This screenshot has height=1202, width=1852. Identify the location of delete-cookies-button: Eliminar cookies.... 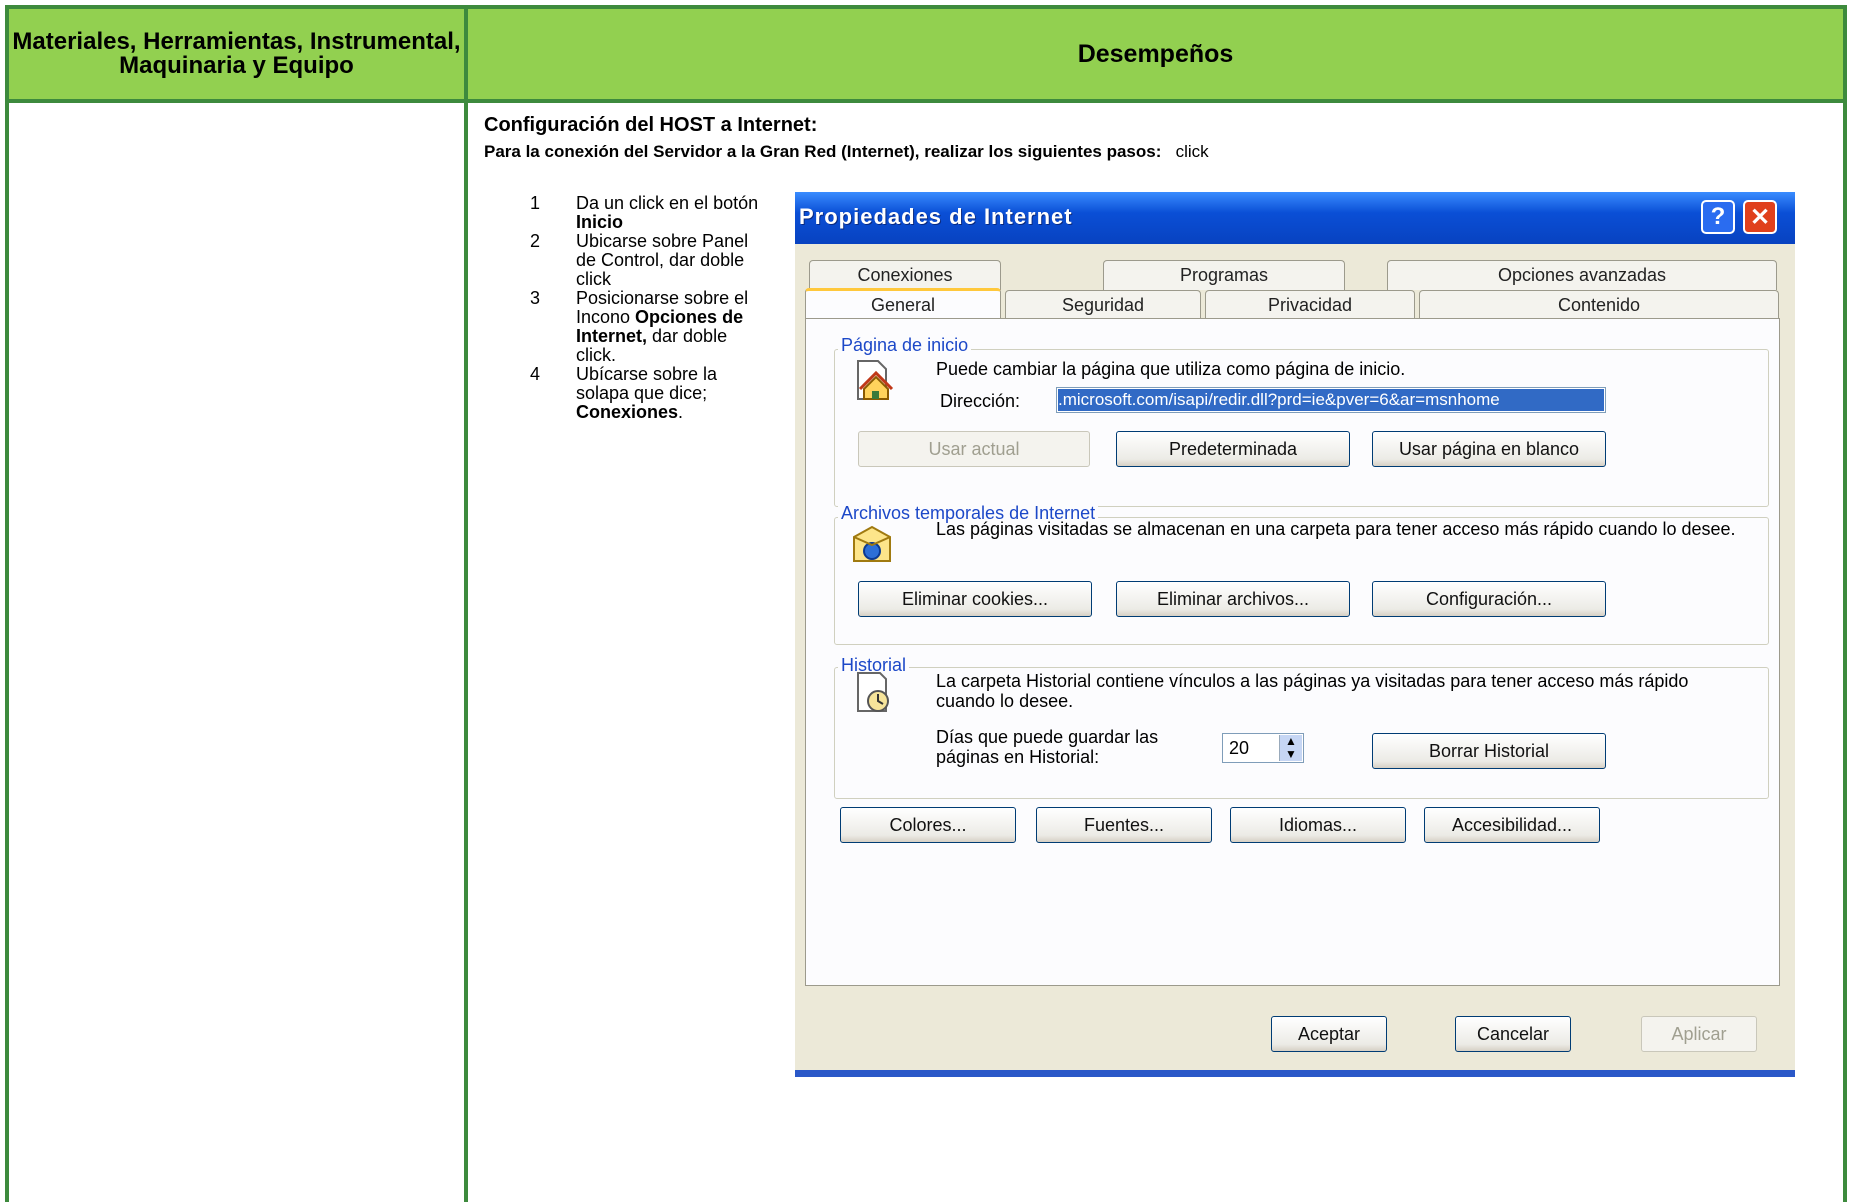
(975, 599).